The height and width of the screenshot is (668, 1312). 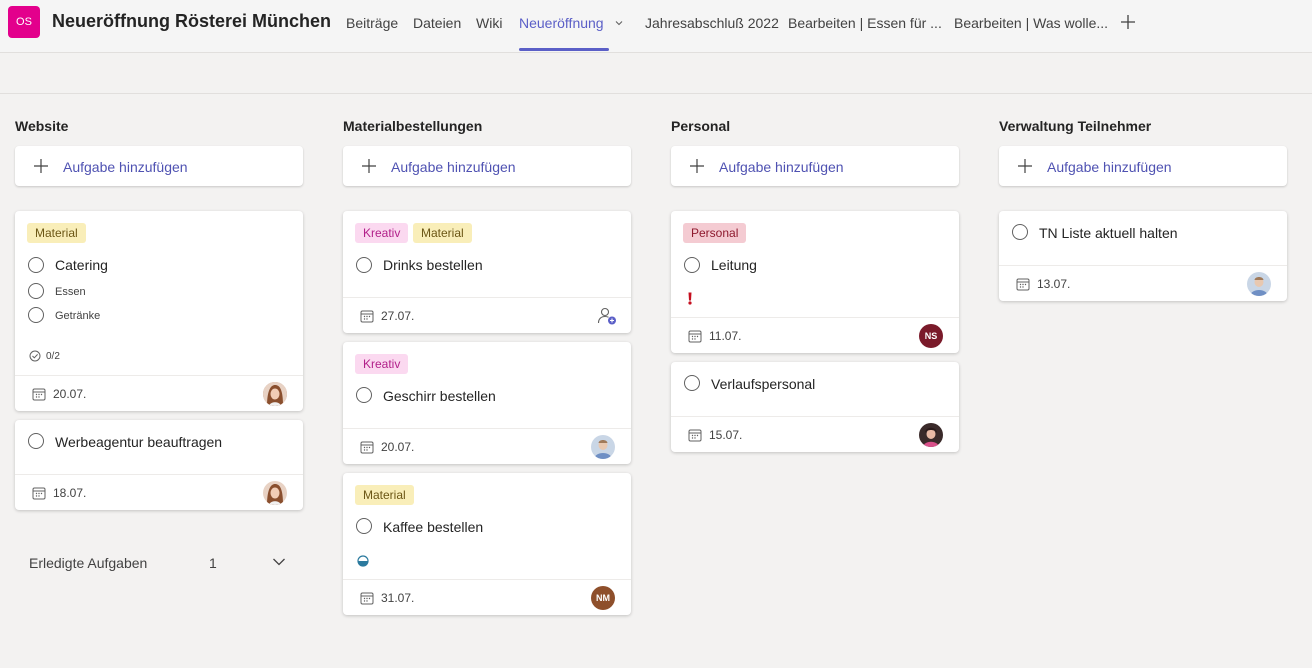 What do you see at coordinates (24, 22) in the screenshot?
I see `team-avatar: OS` at bounding box center [24, 22].